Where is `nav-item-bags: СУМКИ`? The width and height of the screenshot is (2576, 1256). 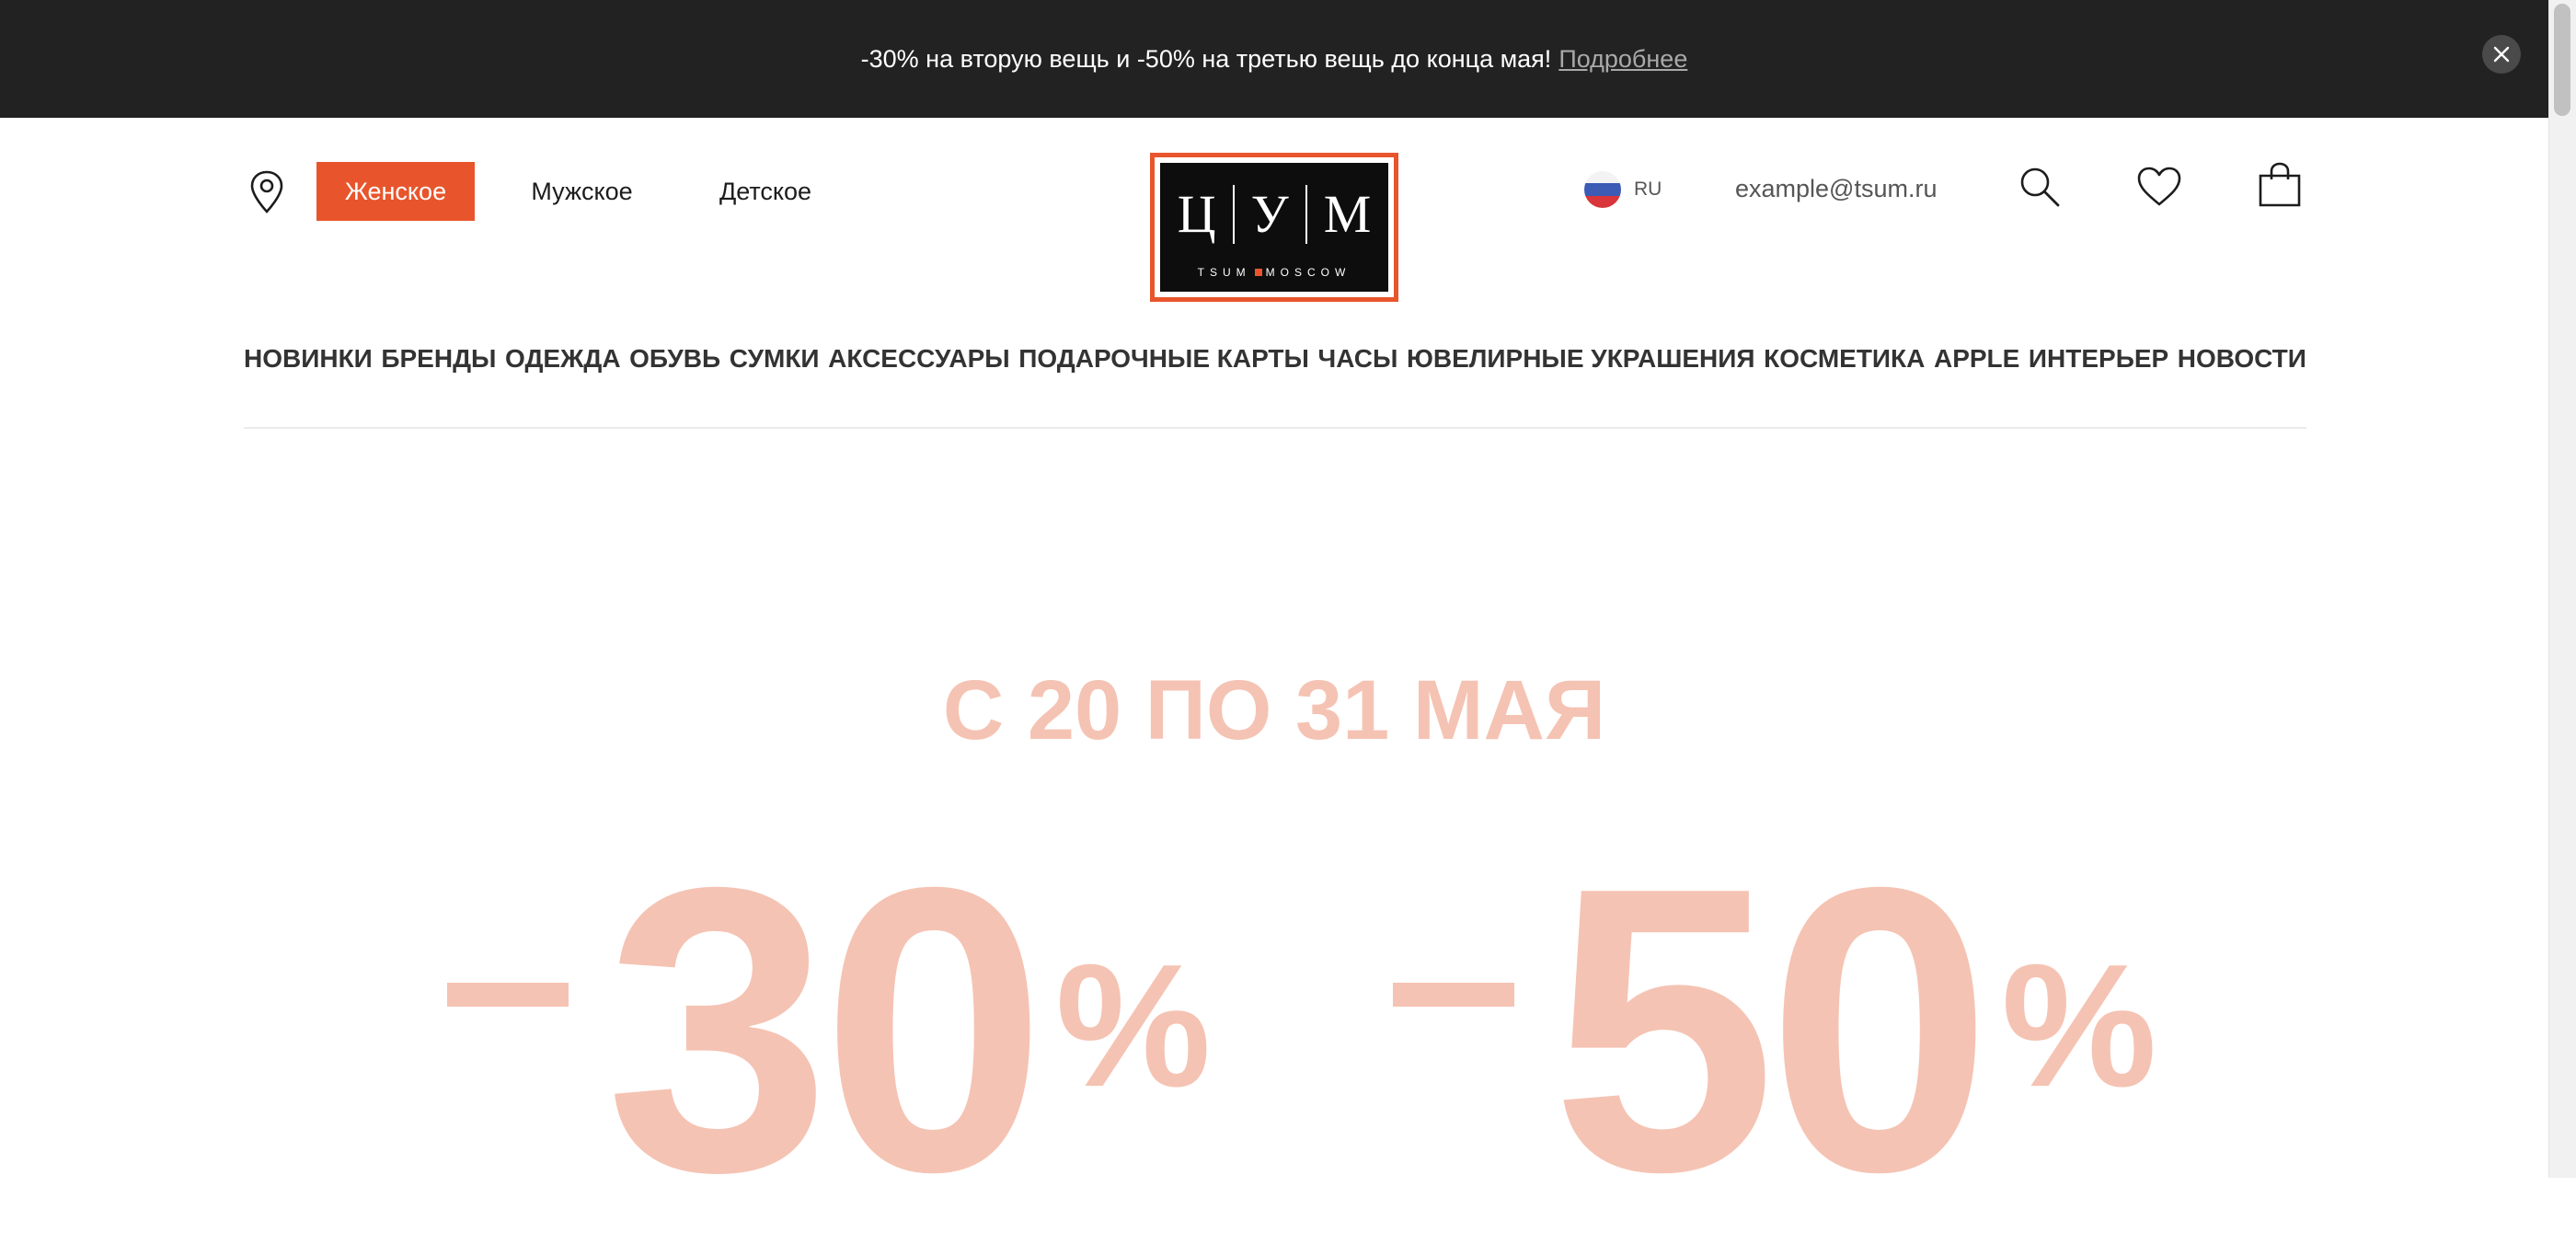 nav-item-bags: СУМКИ is located at coordinates (775, 359).